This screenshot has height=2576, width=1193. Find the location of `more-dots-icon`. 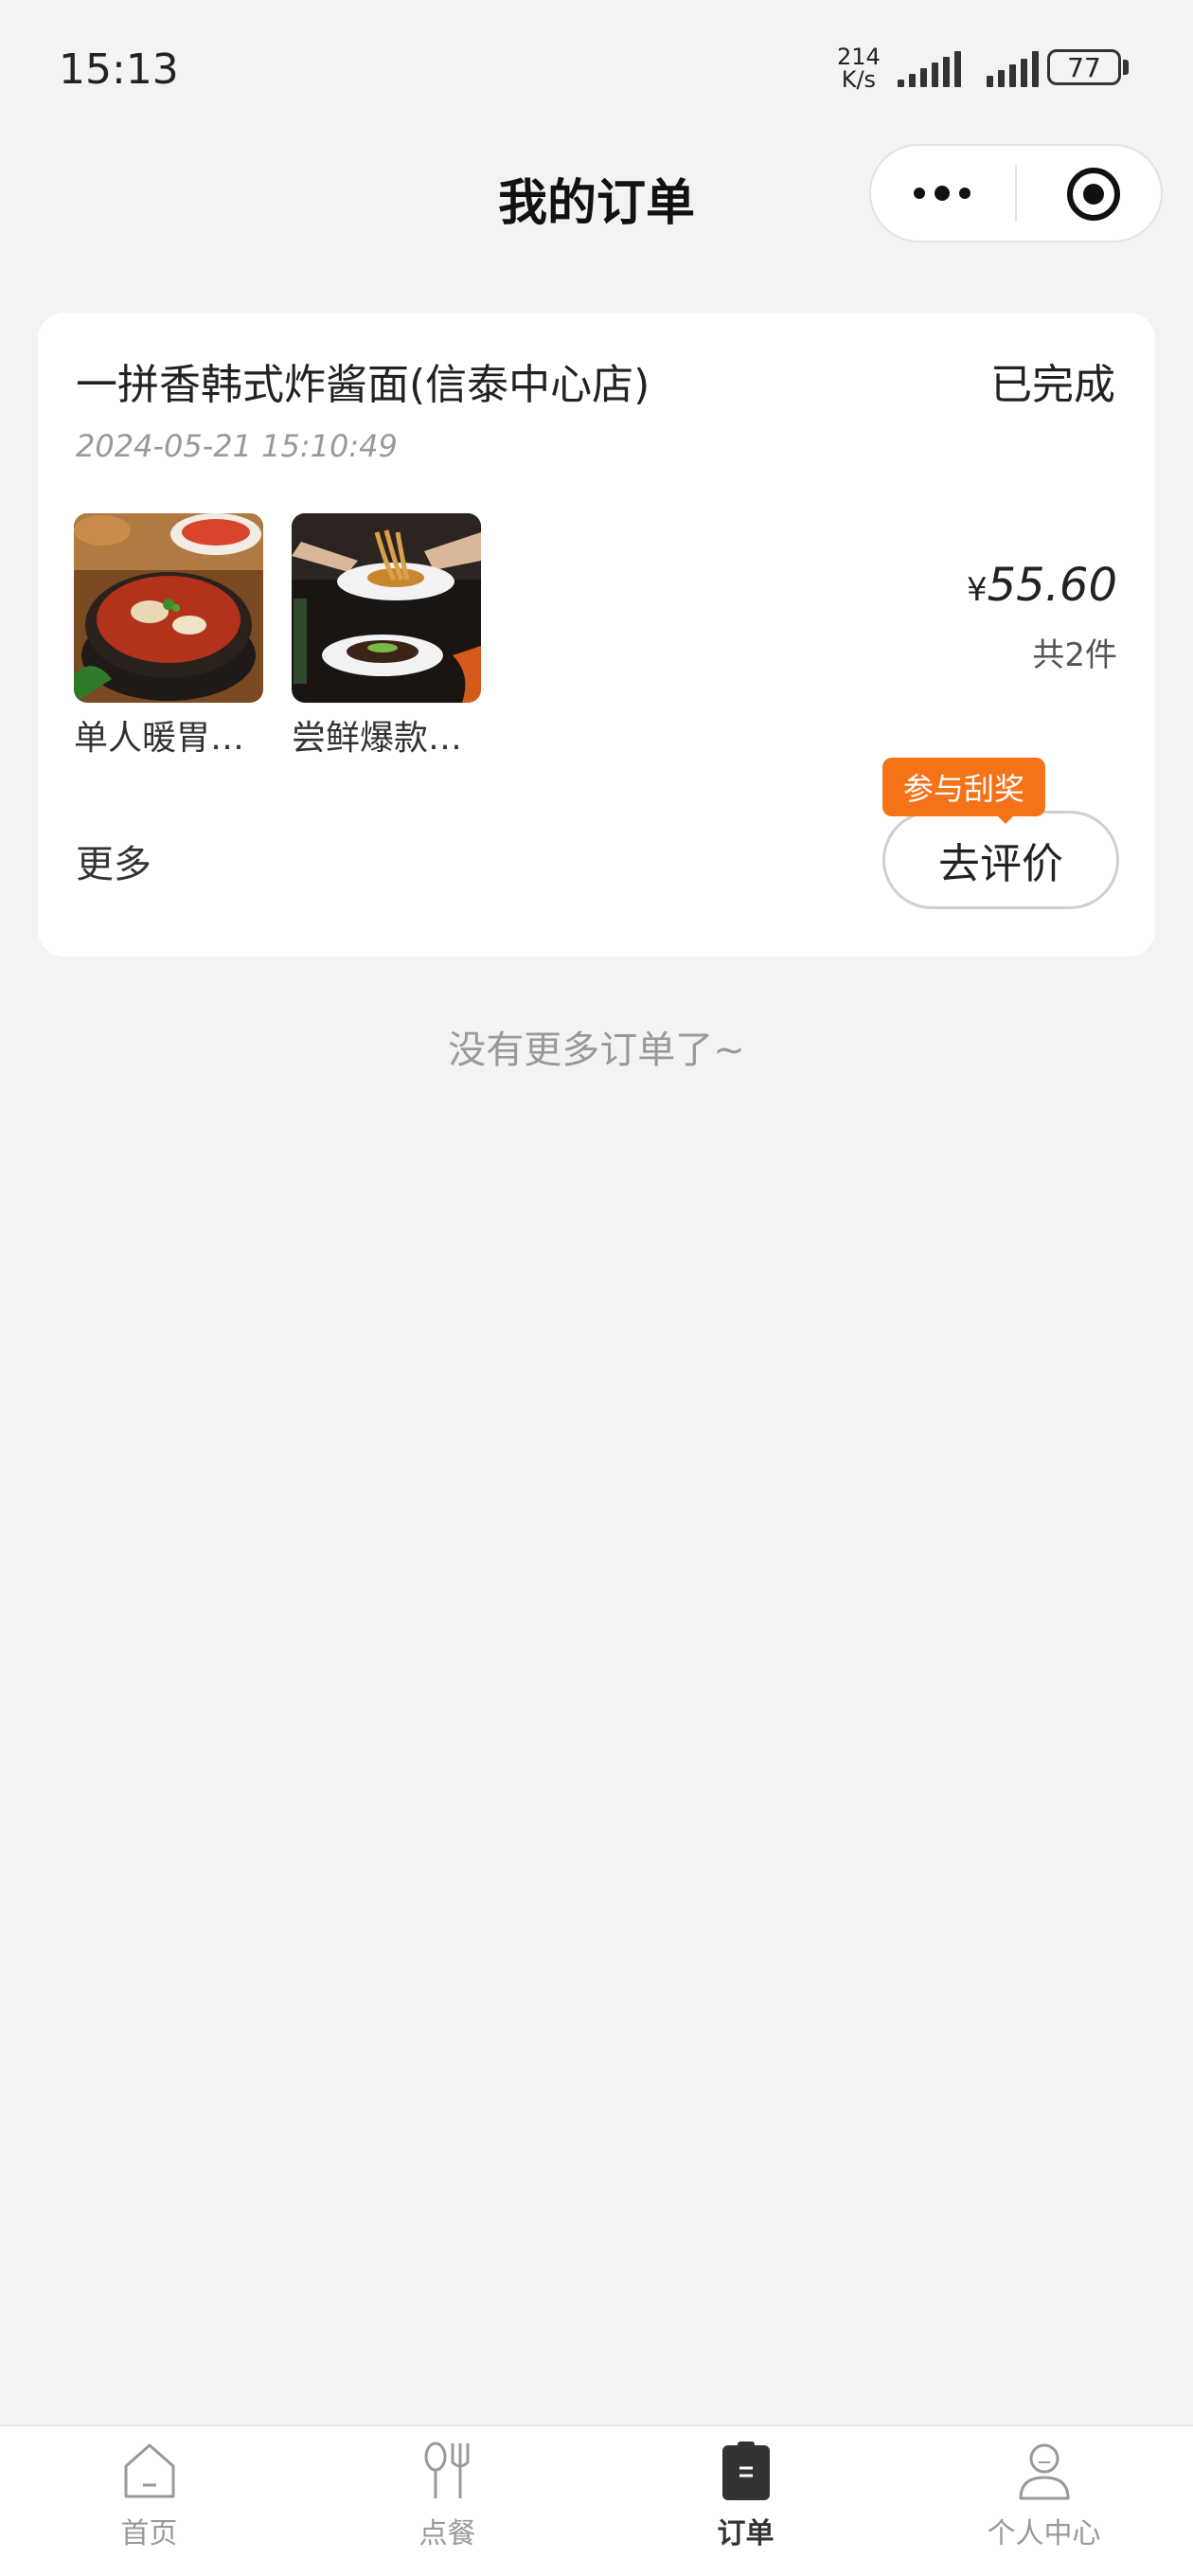

more-dots-icon is located at coordinates (942, 193).